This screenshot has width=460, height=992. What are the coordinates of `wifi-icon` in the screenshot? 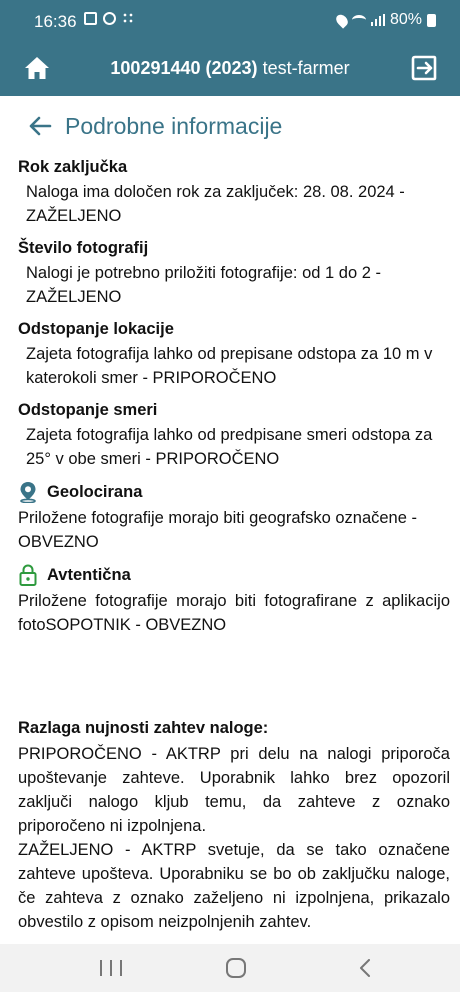 It's located at (358, 20).